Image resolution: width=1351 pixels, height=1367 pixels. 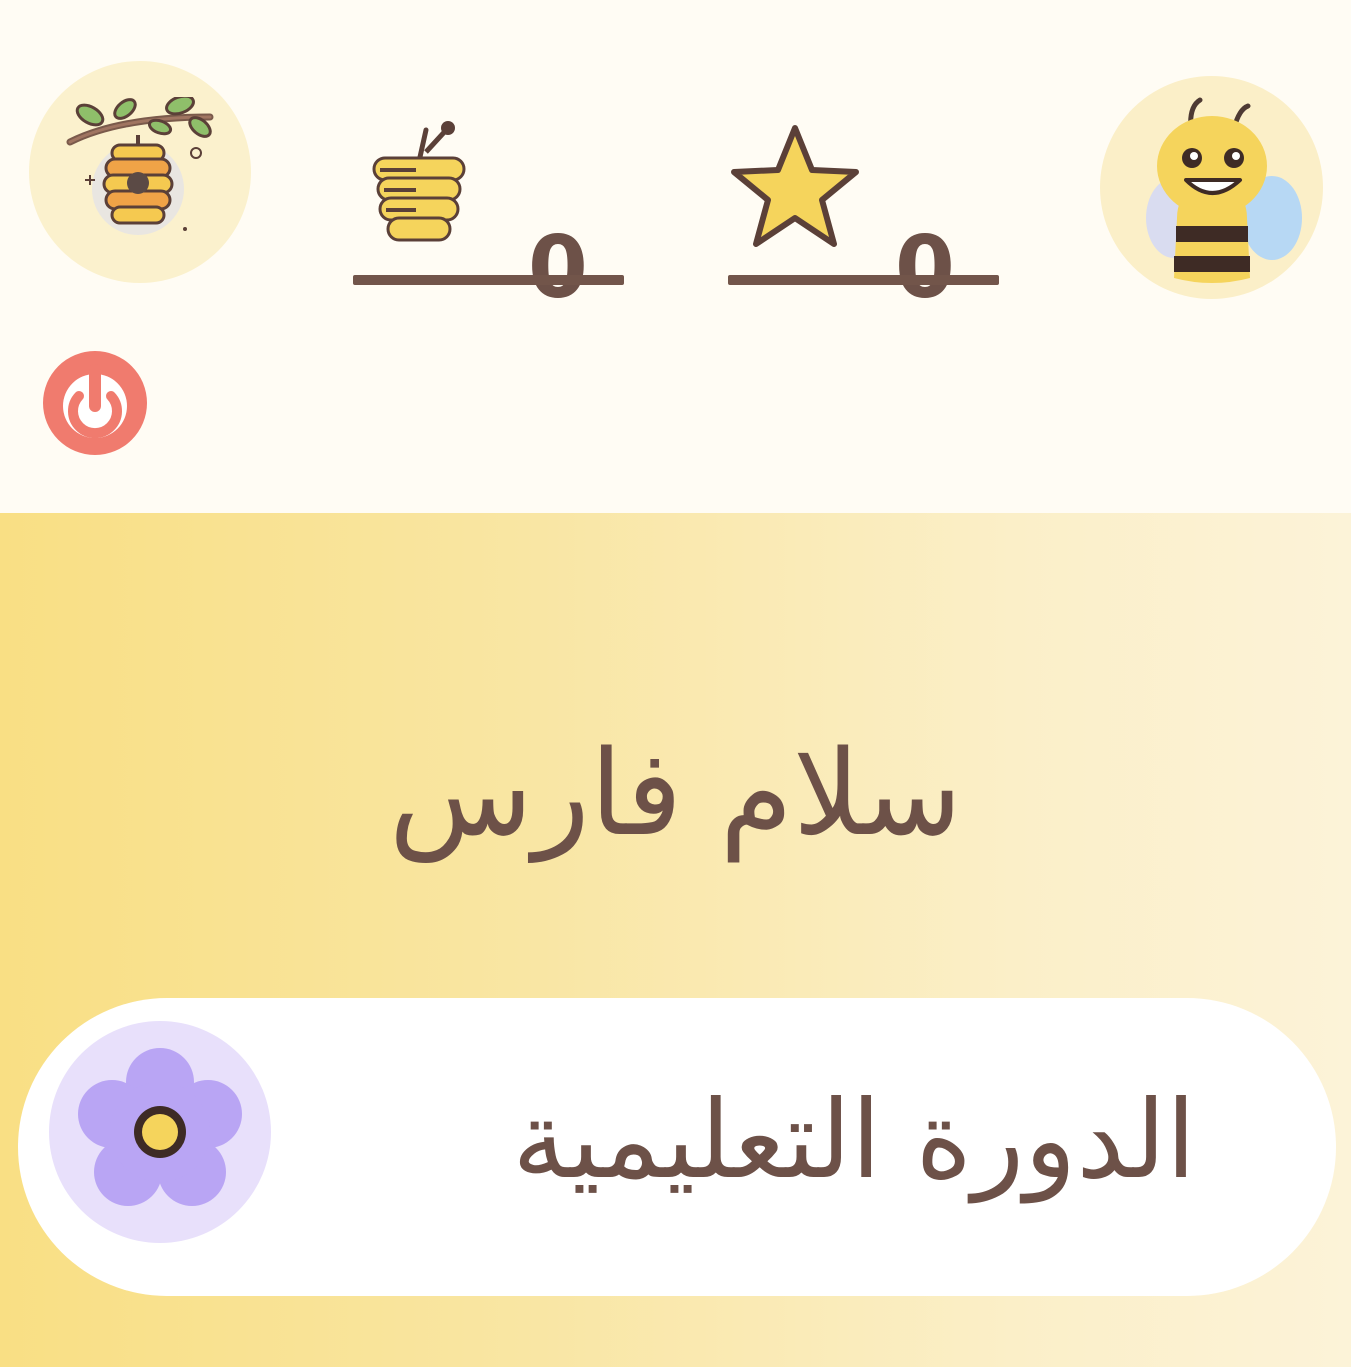 I want to click on beehive-badge, so click(x=140, y=172).